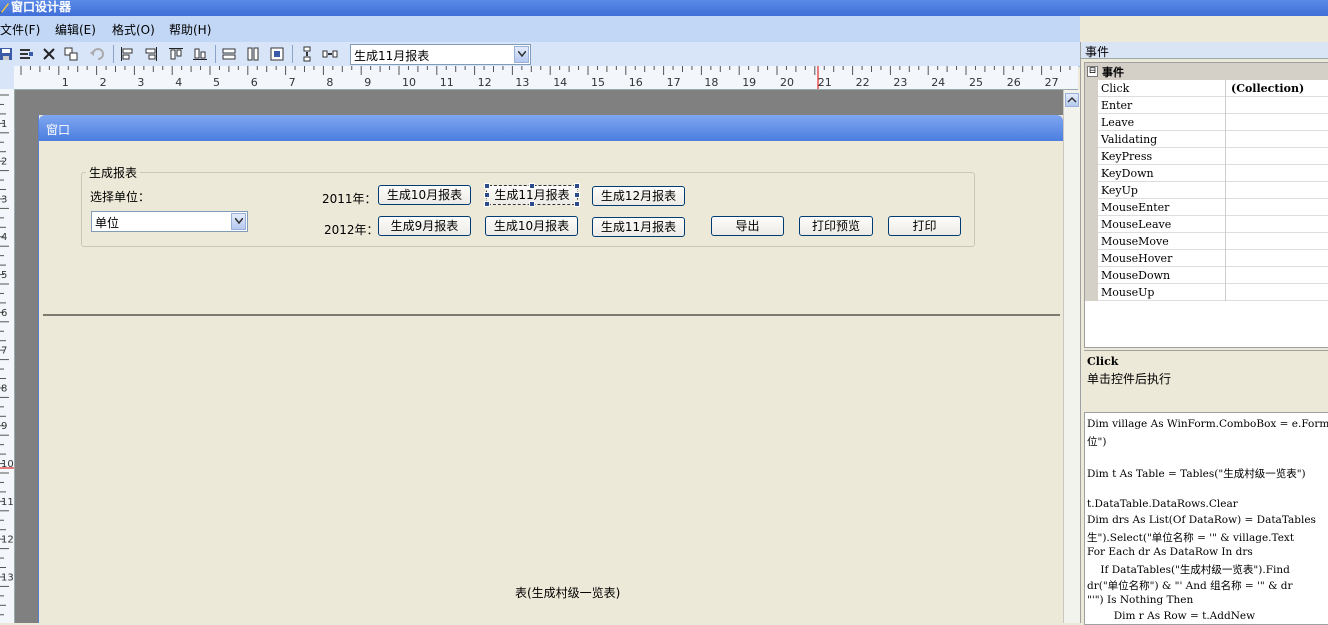  I want to click on report-2012-oct-button: 生成10月报表, so click(531, 226).